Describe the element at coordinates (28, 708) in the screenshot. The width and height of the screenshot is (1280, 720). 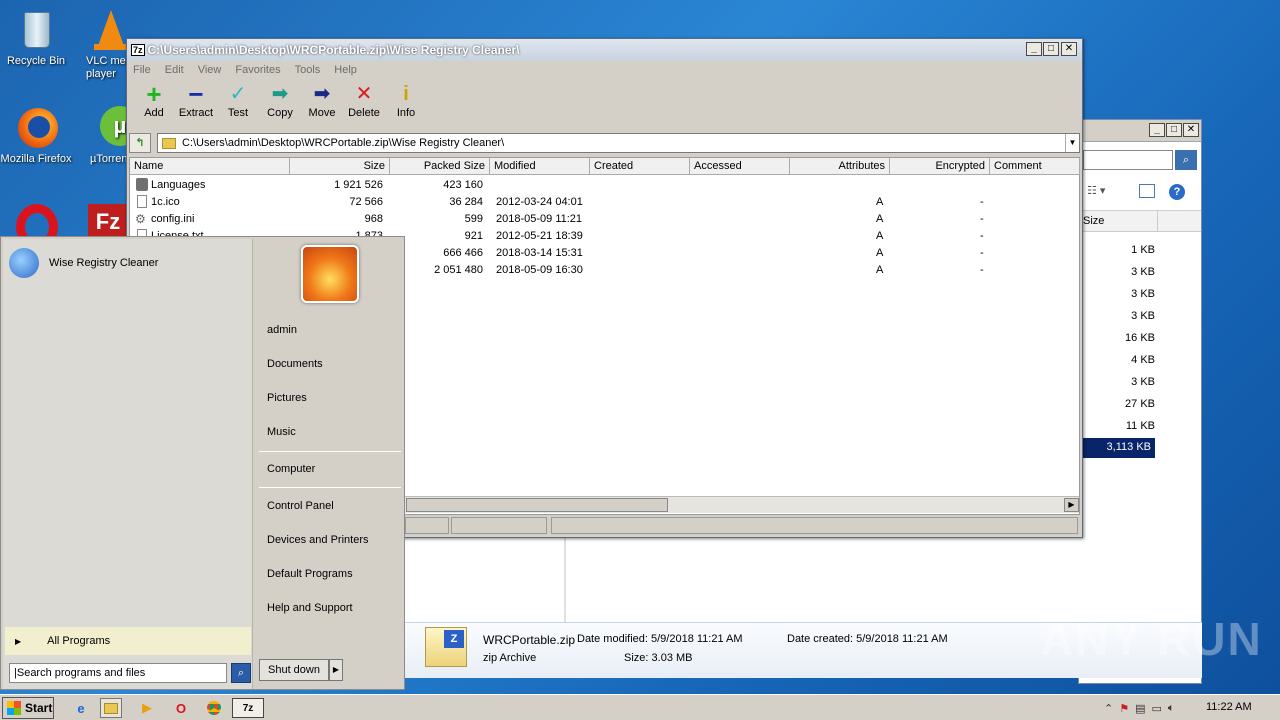
I see `start-button: Start` at that location.